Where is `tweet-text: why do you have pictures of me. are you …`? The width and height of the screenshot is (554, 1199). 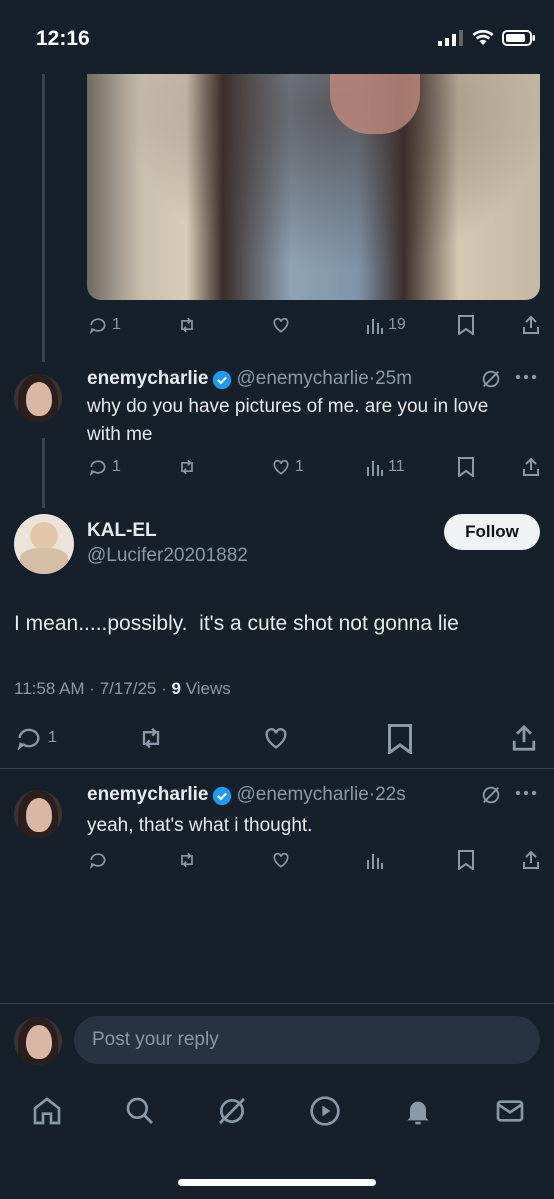 tweet-text: why do you have pictures of me. are you … is located at coordinates (288, 420).